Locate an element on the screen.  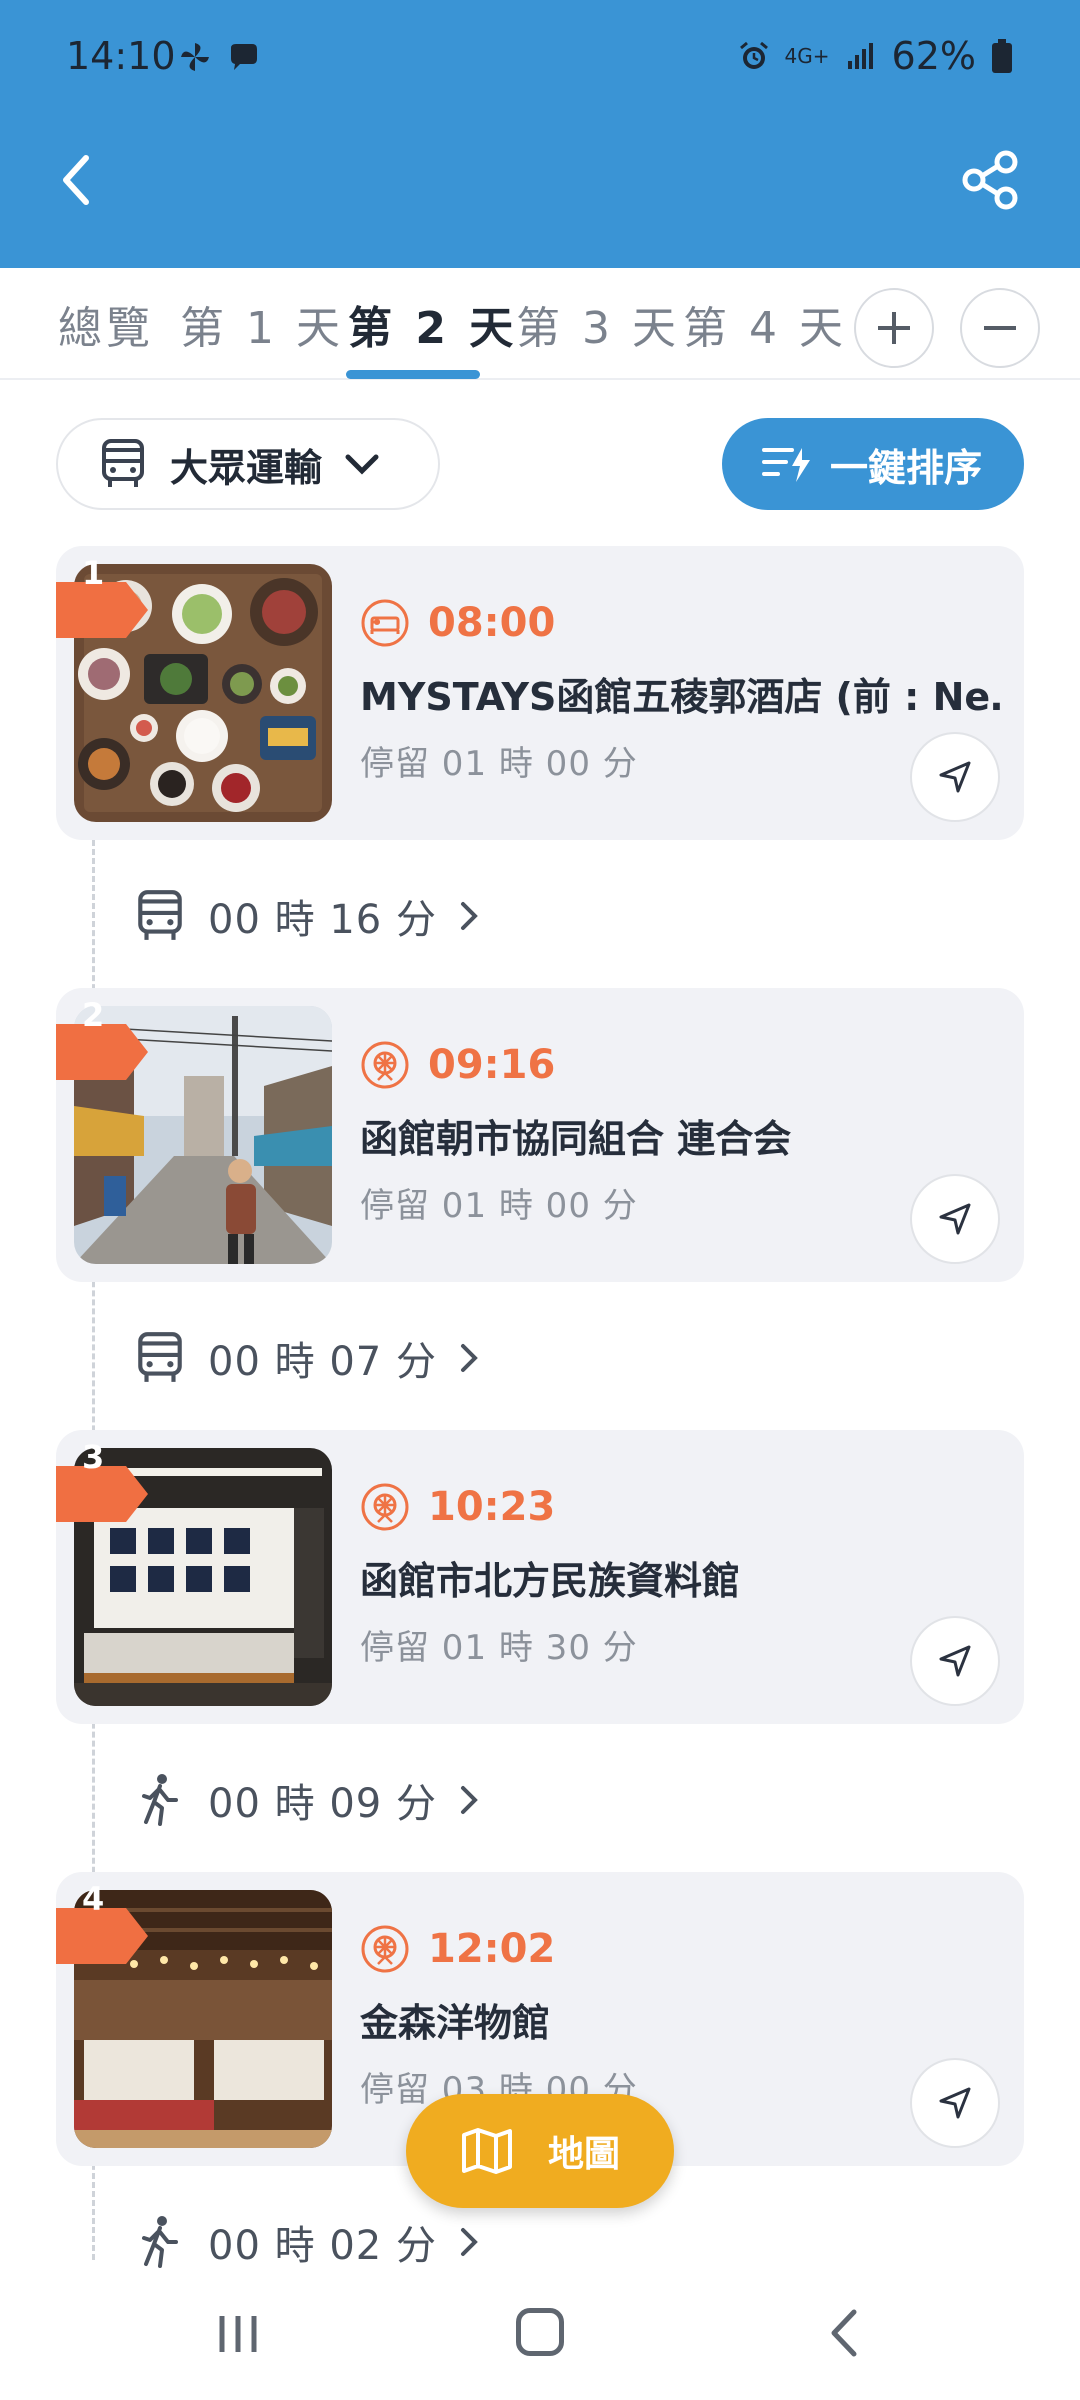
transport-mode-label: 大眾運輸 is located at coordinates (246, 467).